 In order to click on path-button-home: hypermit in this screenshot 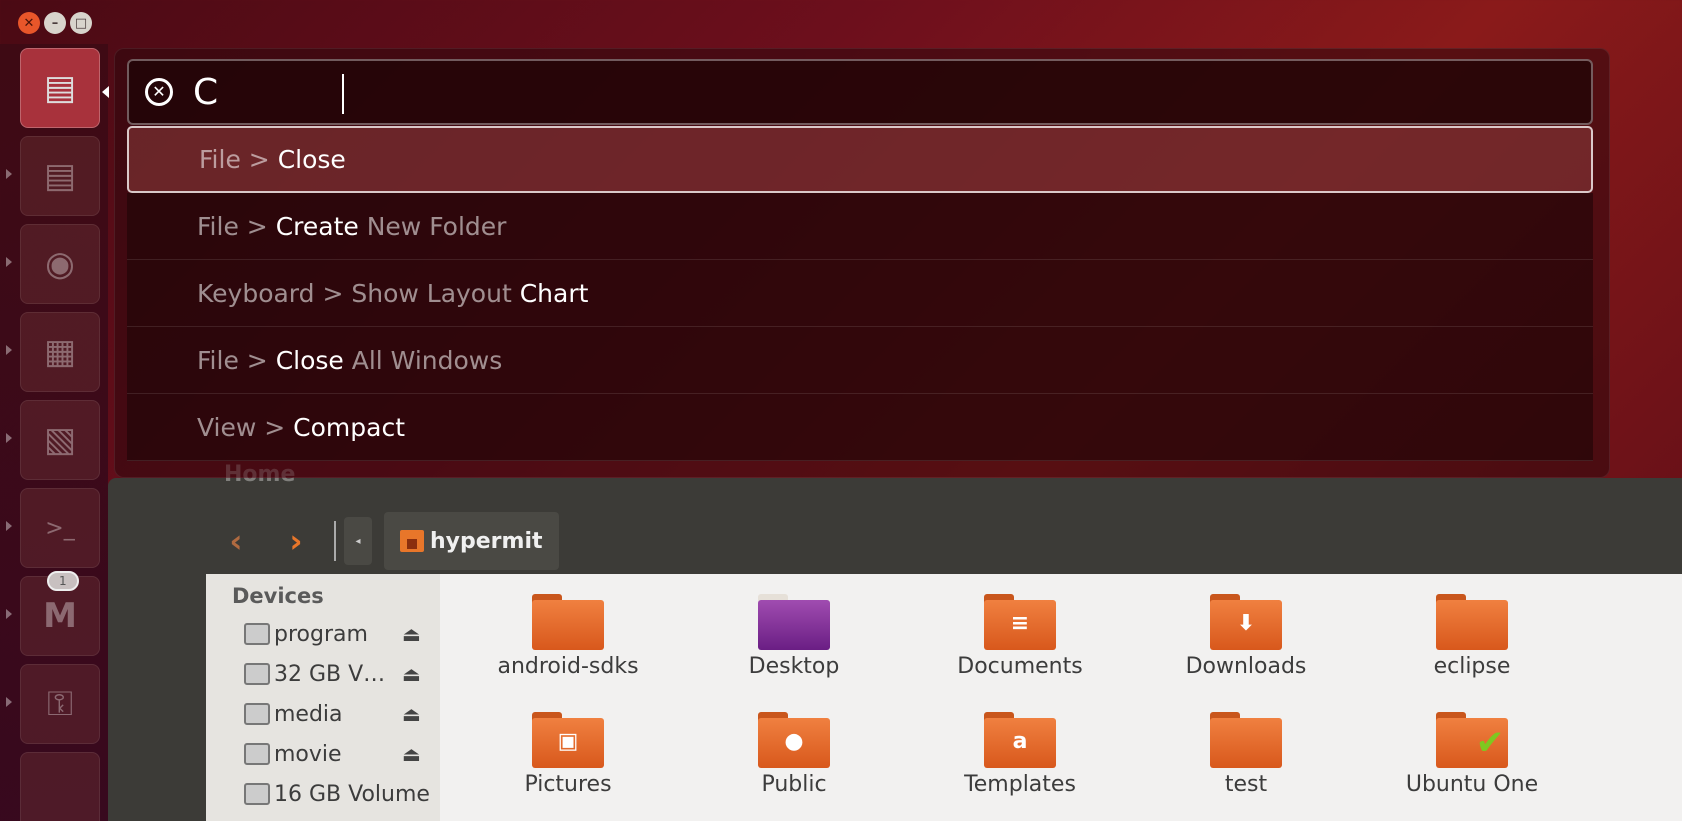, I will do `click(471, 541)`.